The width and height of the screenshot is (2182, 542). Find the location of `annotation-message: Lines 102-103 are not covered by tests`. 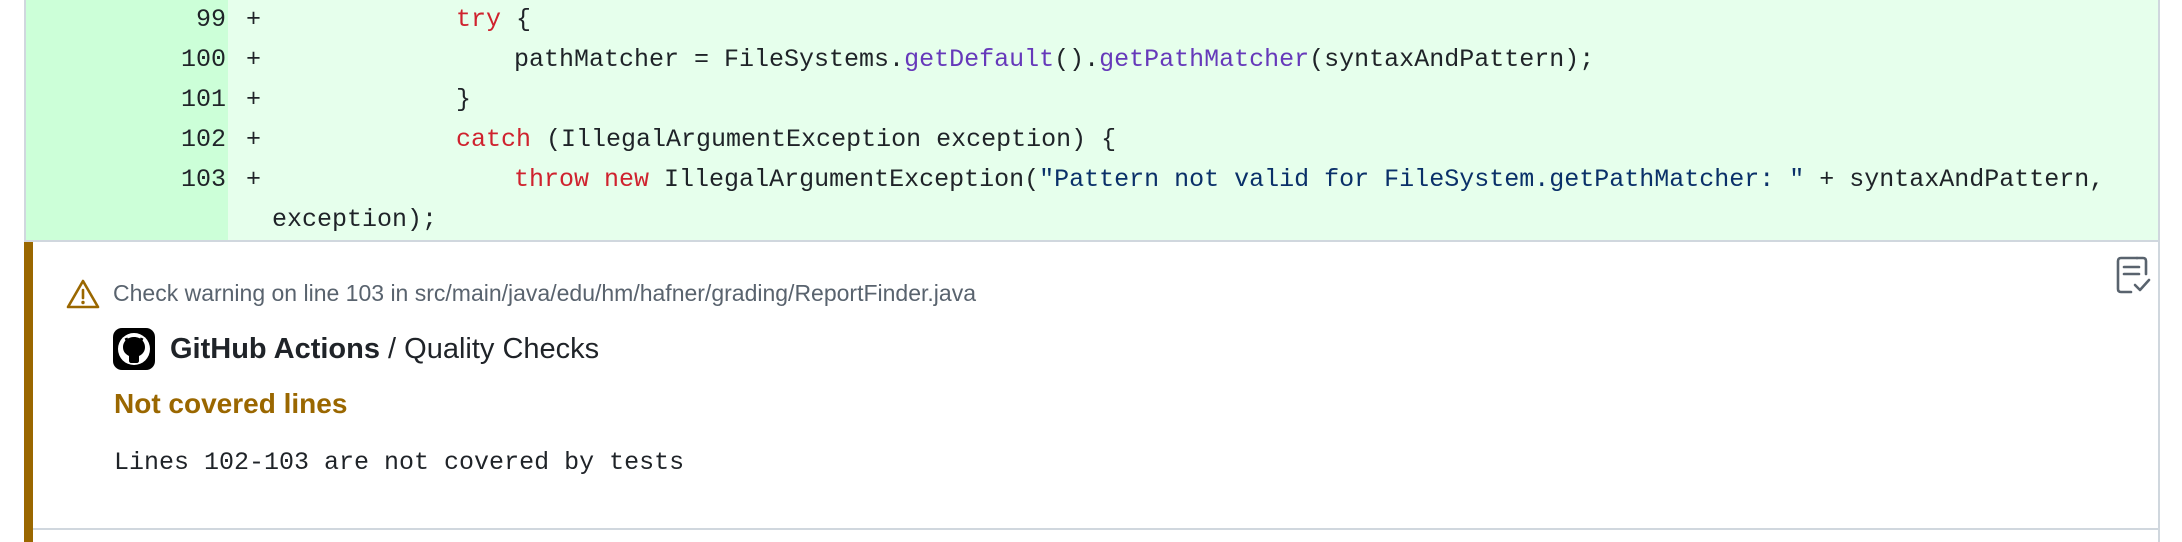

annotation-message: Lines 102-103 are not covered by tests is located at coordinates (399, 462).